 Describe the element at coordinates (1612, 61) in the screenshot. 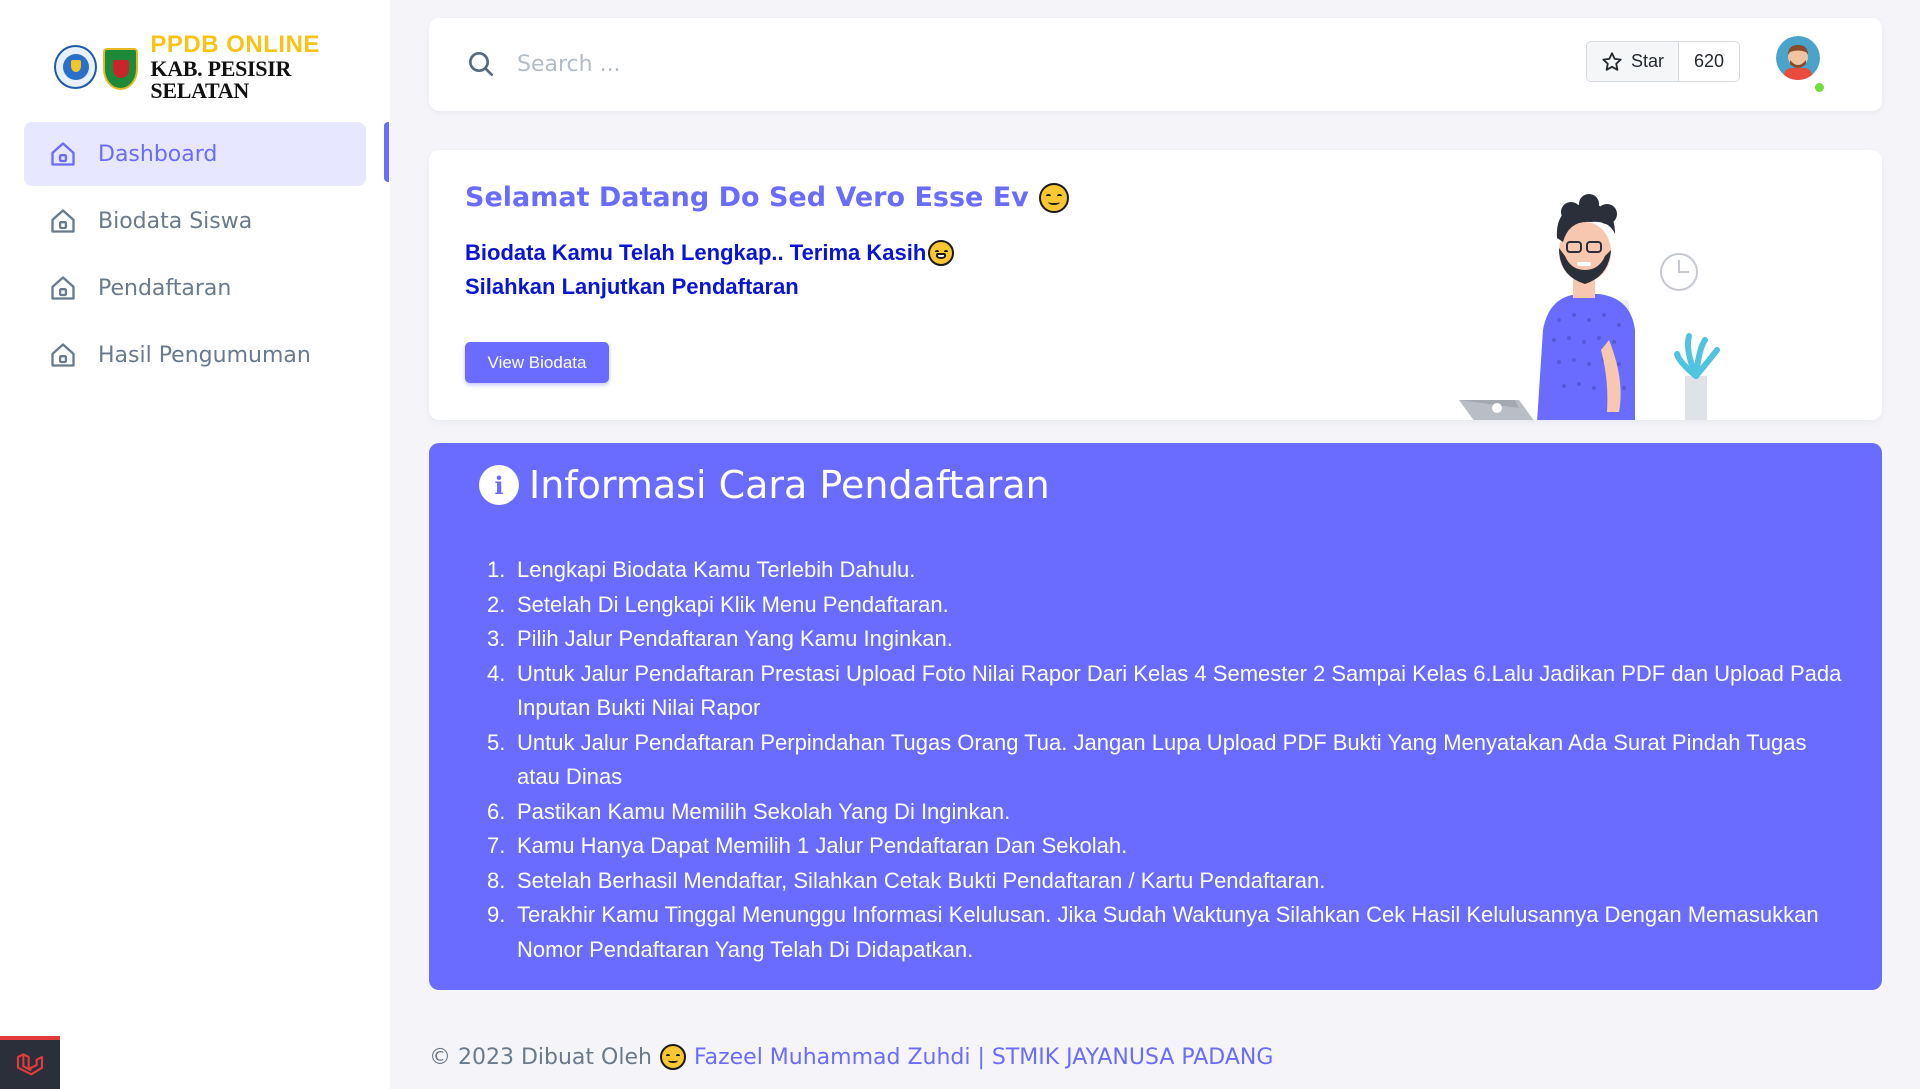

I see `star-icon` at that location.